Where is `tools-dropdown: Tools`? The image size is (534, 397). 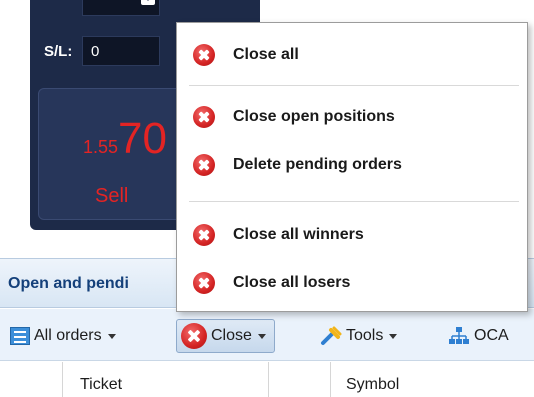
tools-dropdown: Tools is located at coordinates (359, 336).